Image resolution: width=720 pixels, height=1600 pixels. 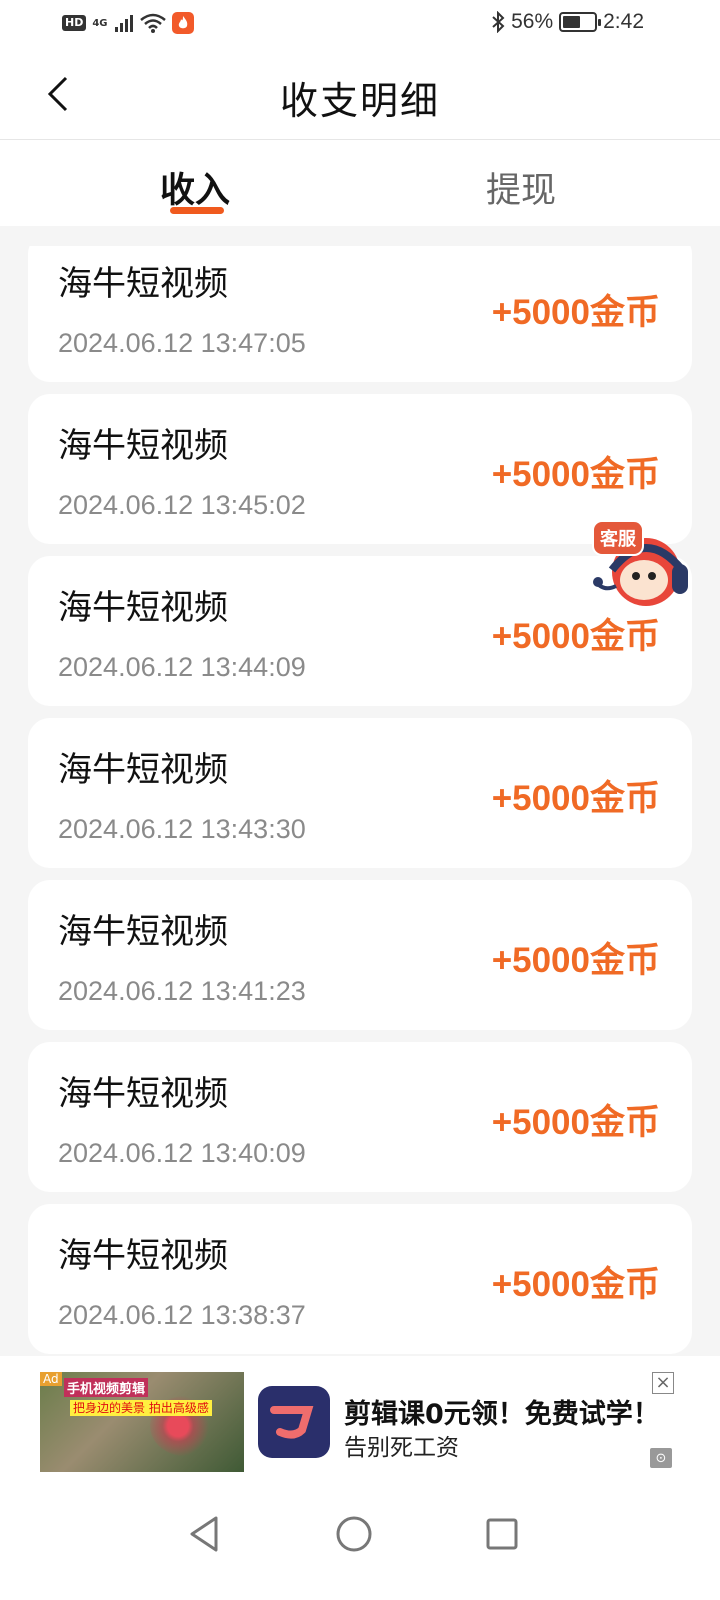 I want to click on status-left: HD 4G, so click(x=128, y=23).